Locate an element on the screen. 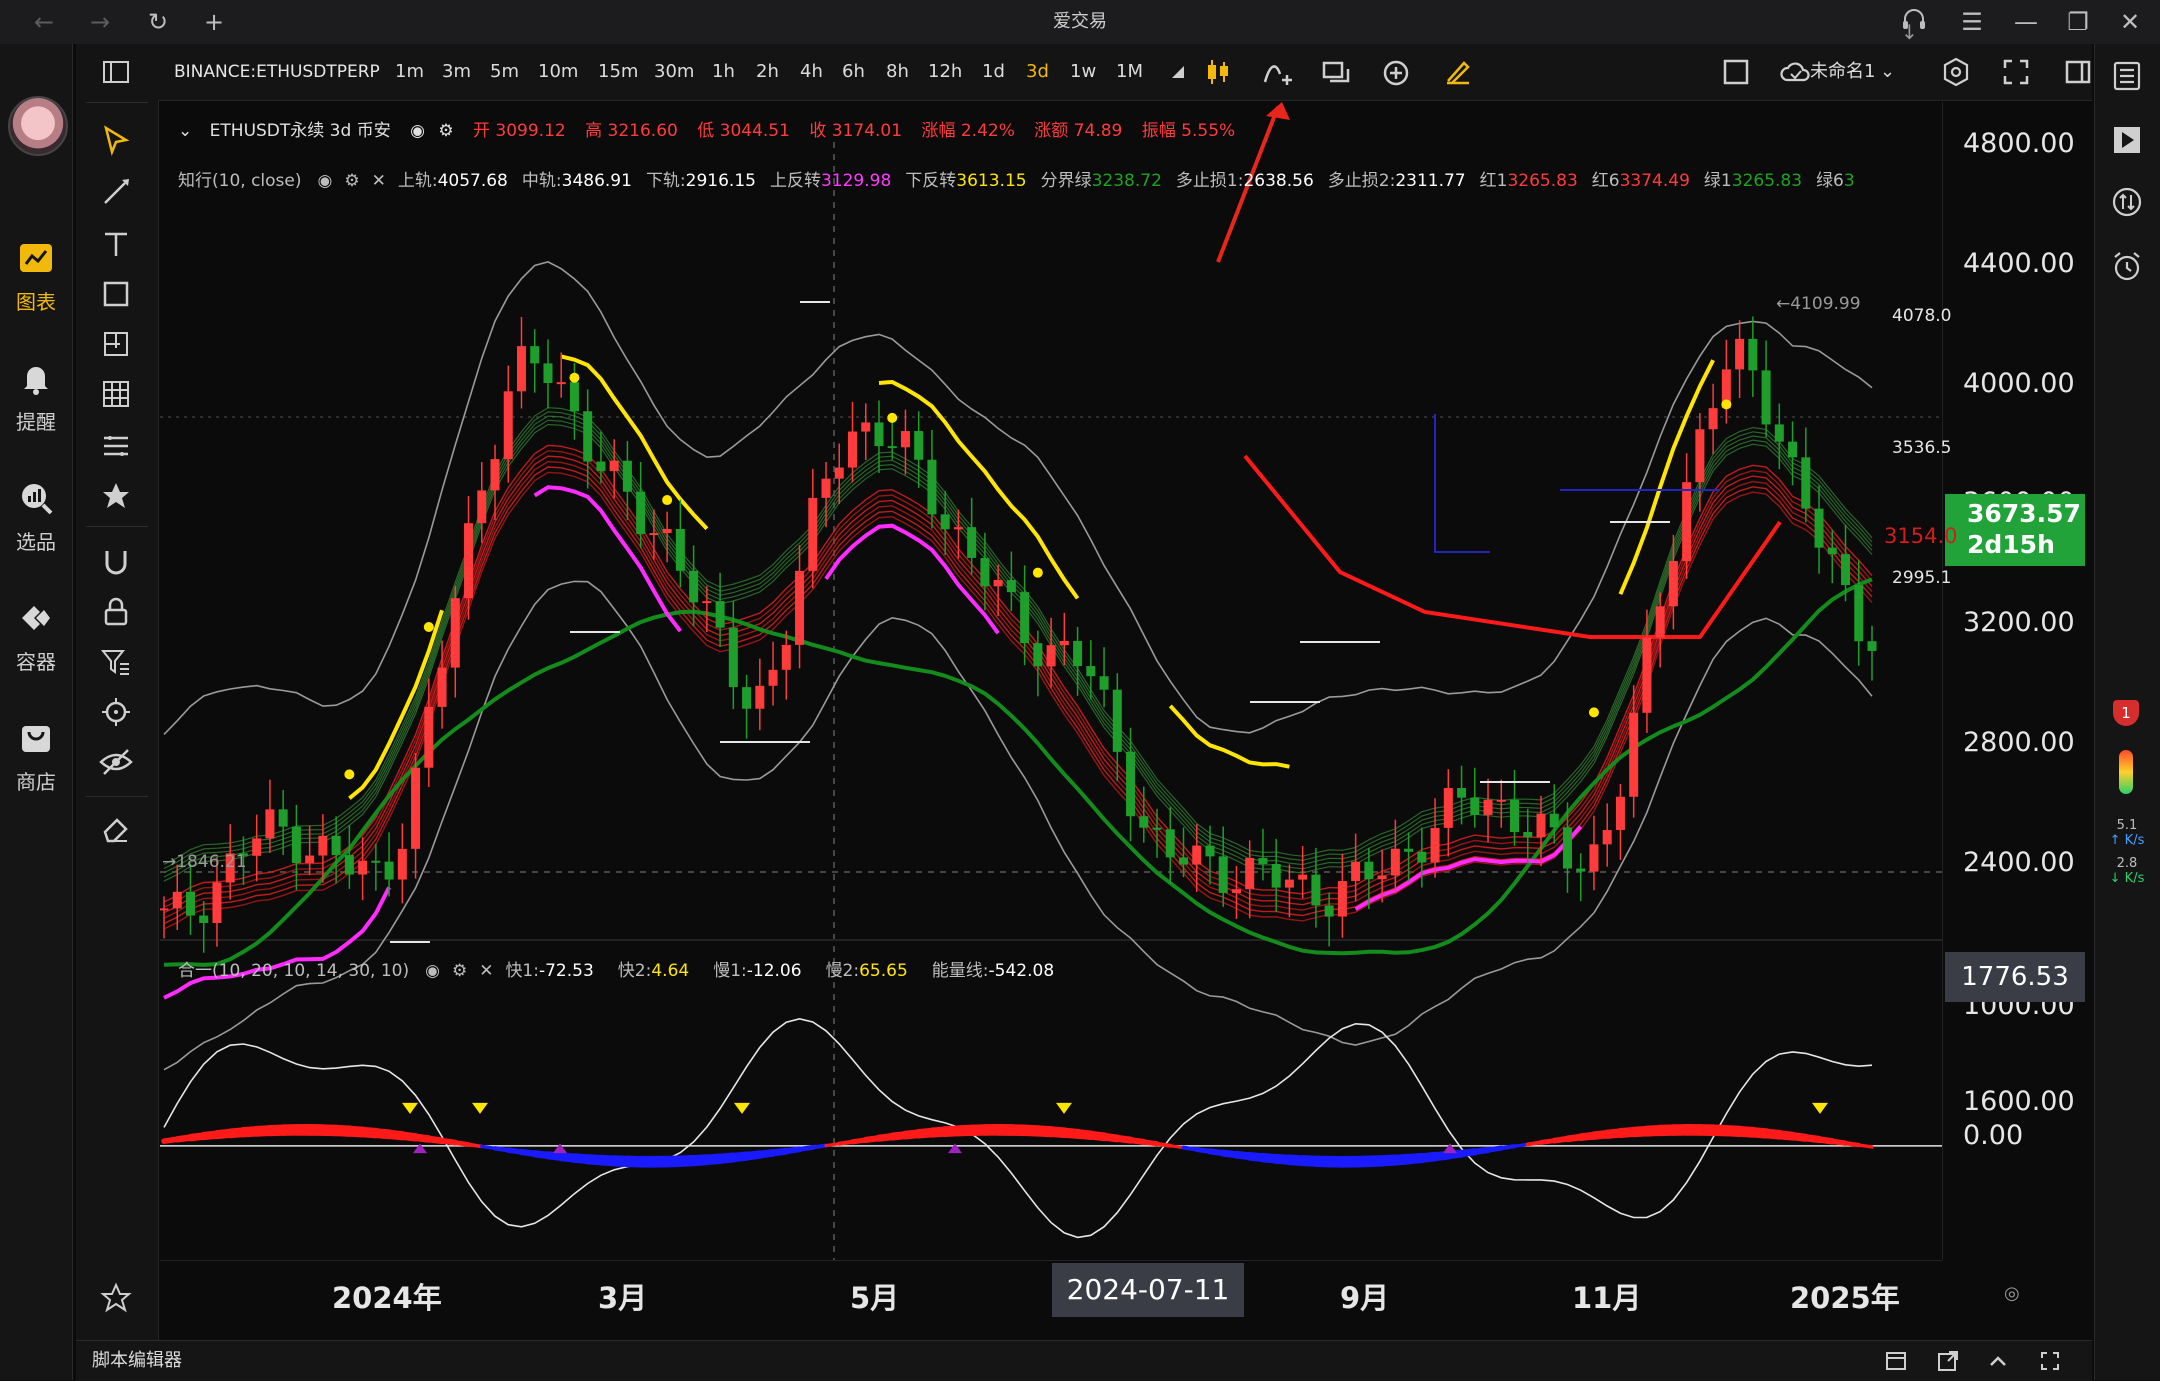  timeframe-15m: 15m is located at coordinates (618, 72).